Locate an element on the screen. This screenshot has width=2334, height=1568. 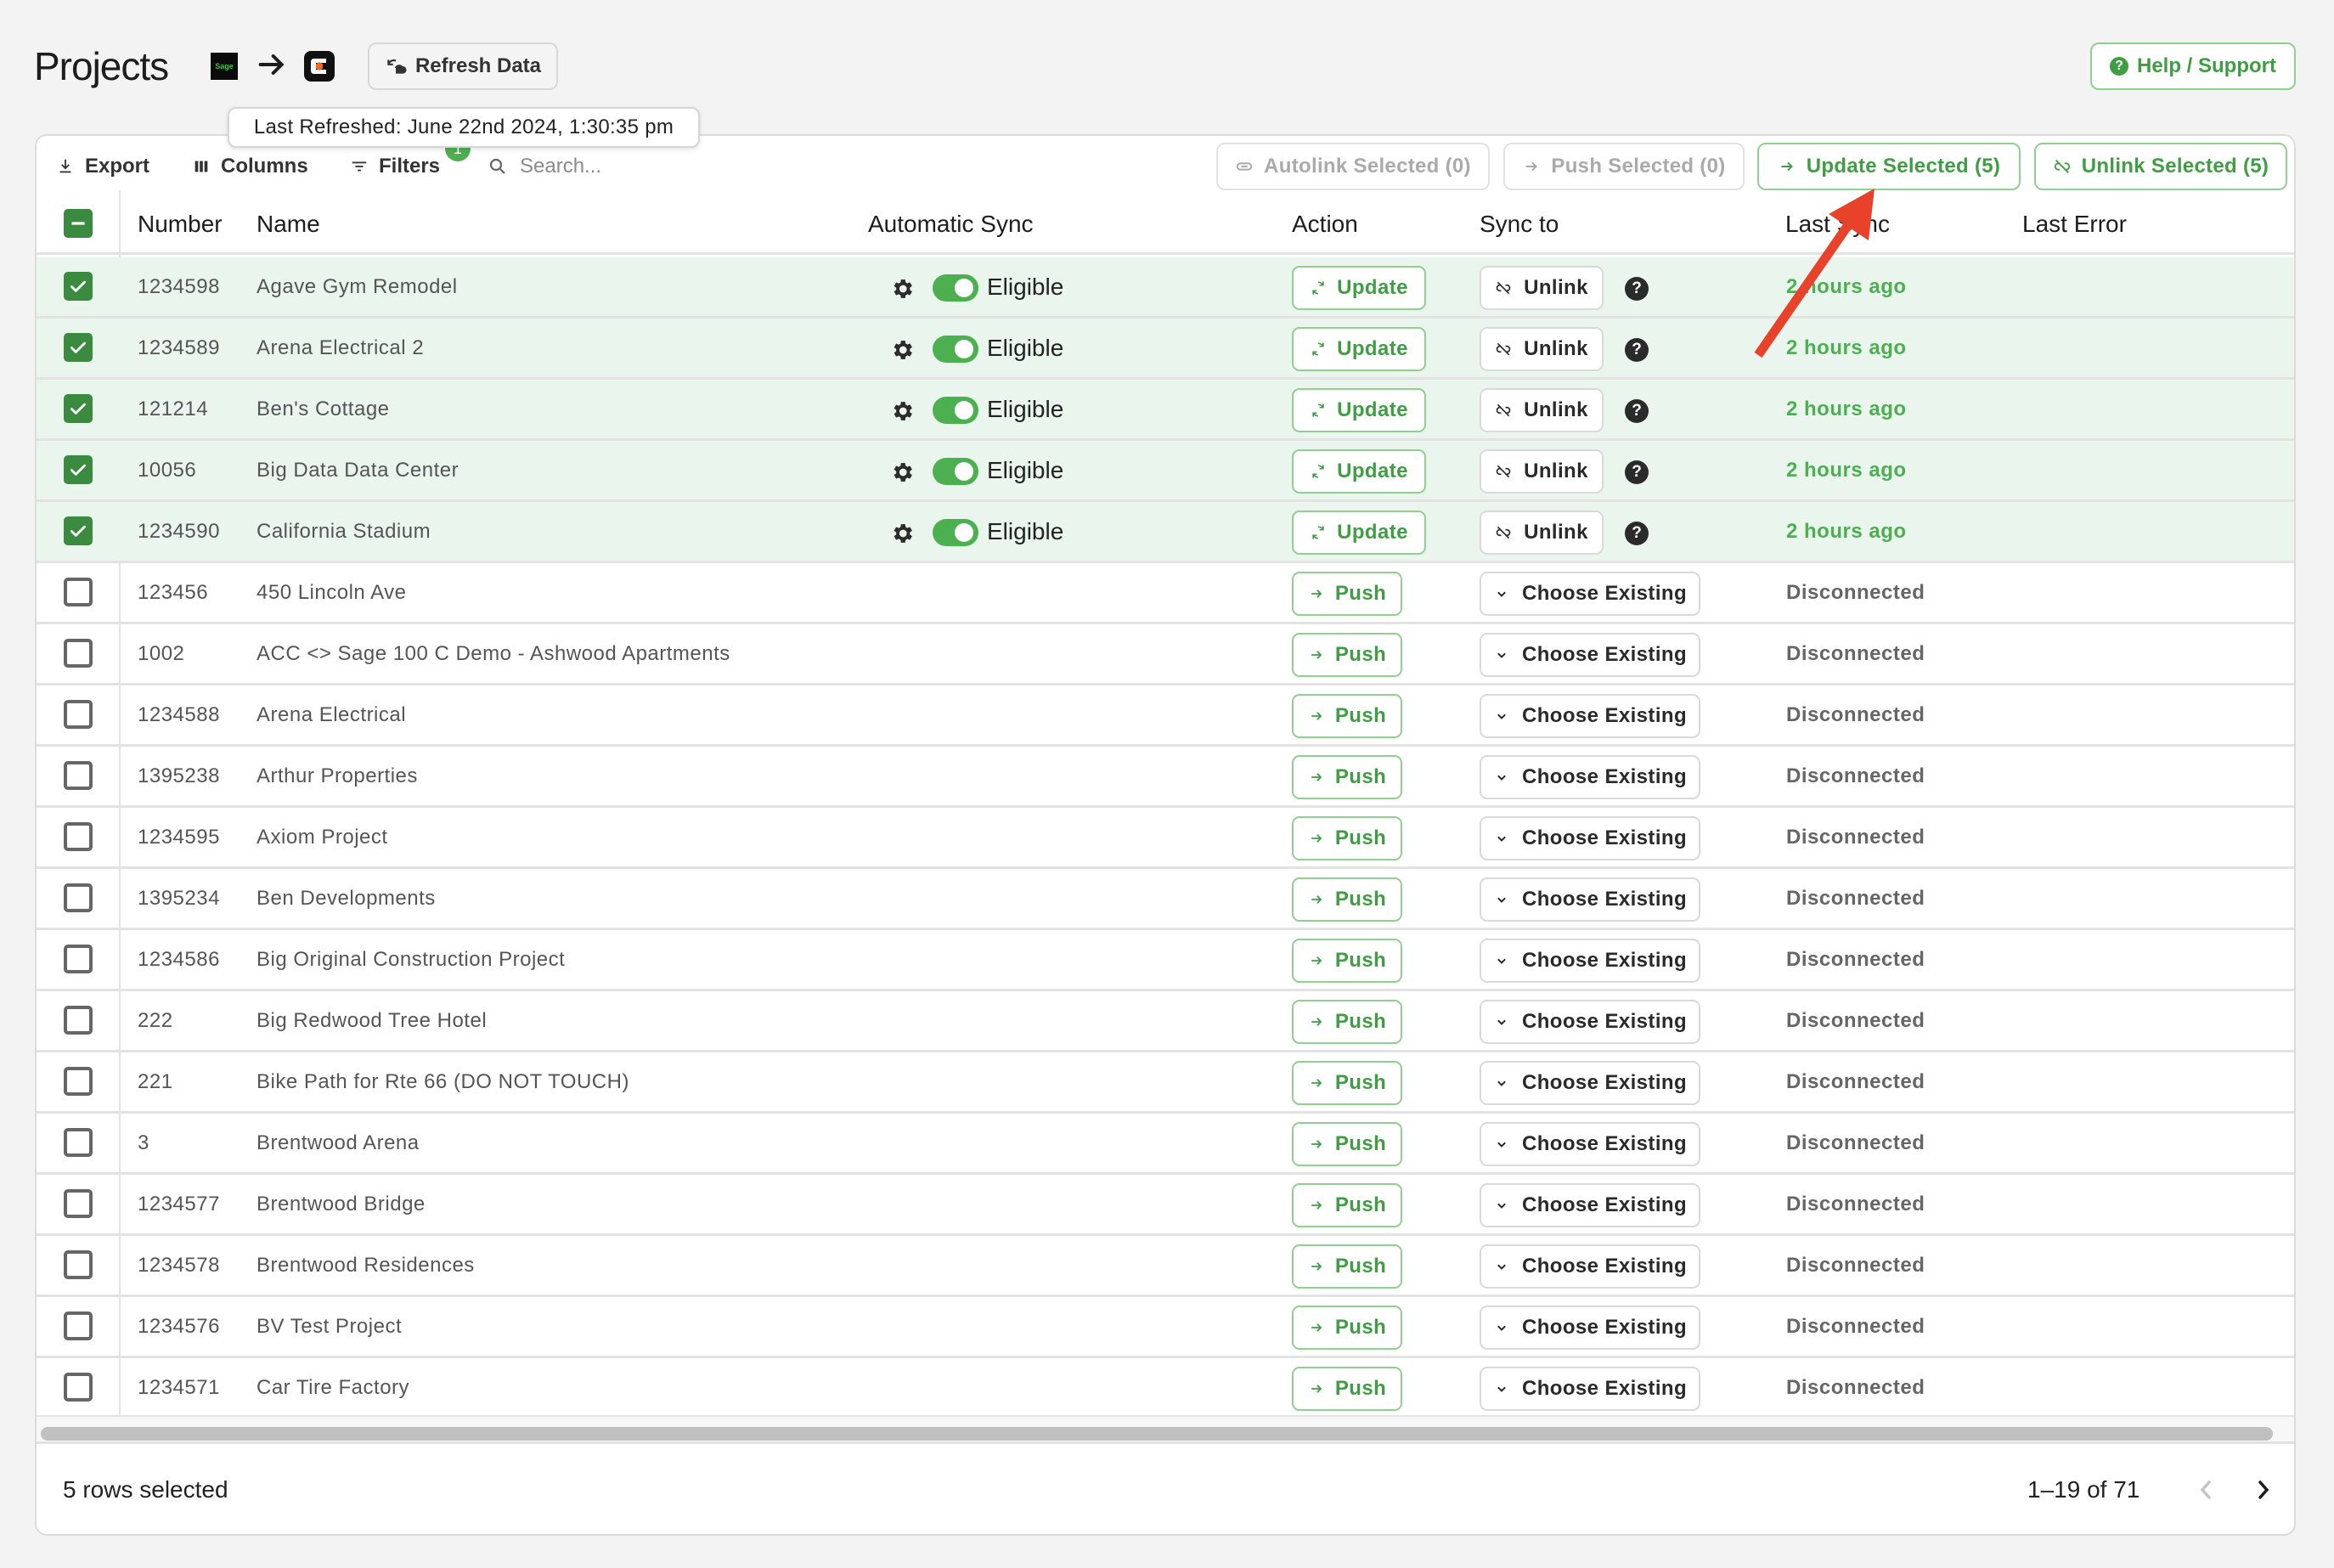
column-header-last-sync: Last Sync is located at coordinates (1838, 224).